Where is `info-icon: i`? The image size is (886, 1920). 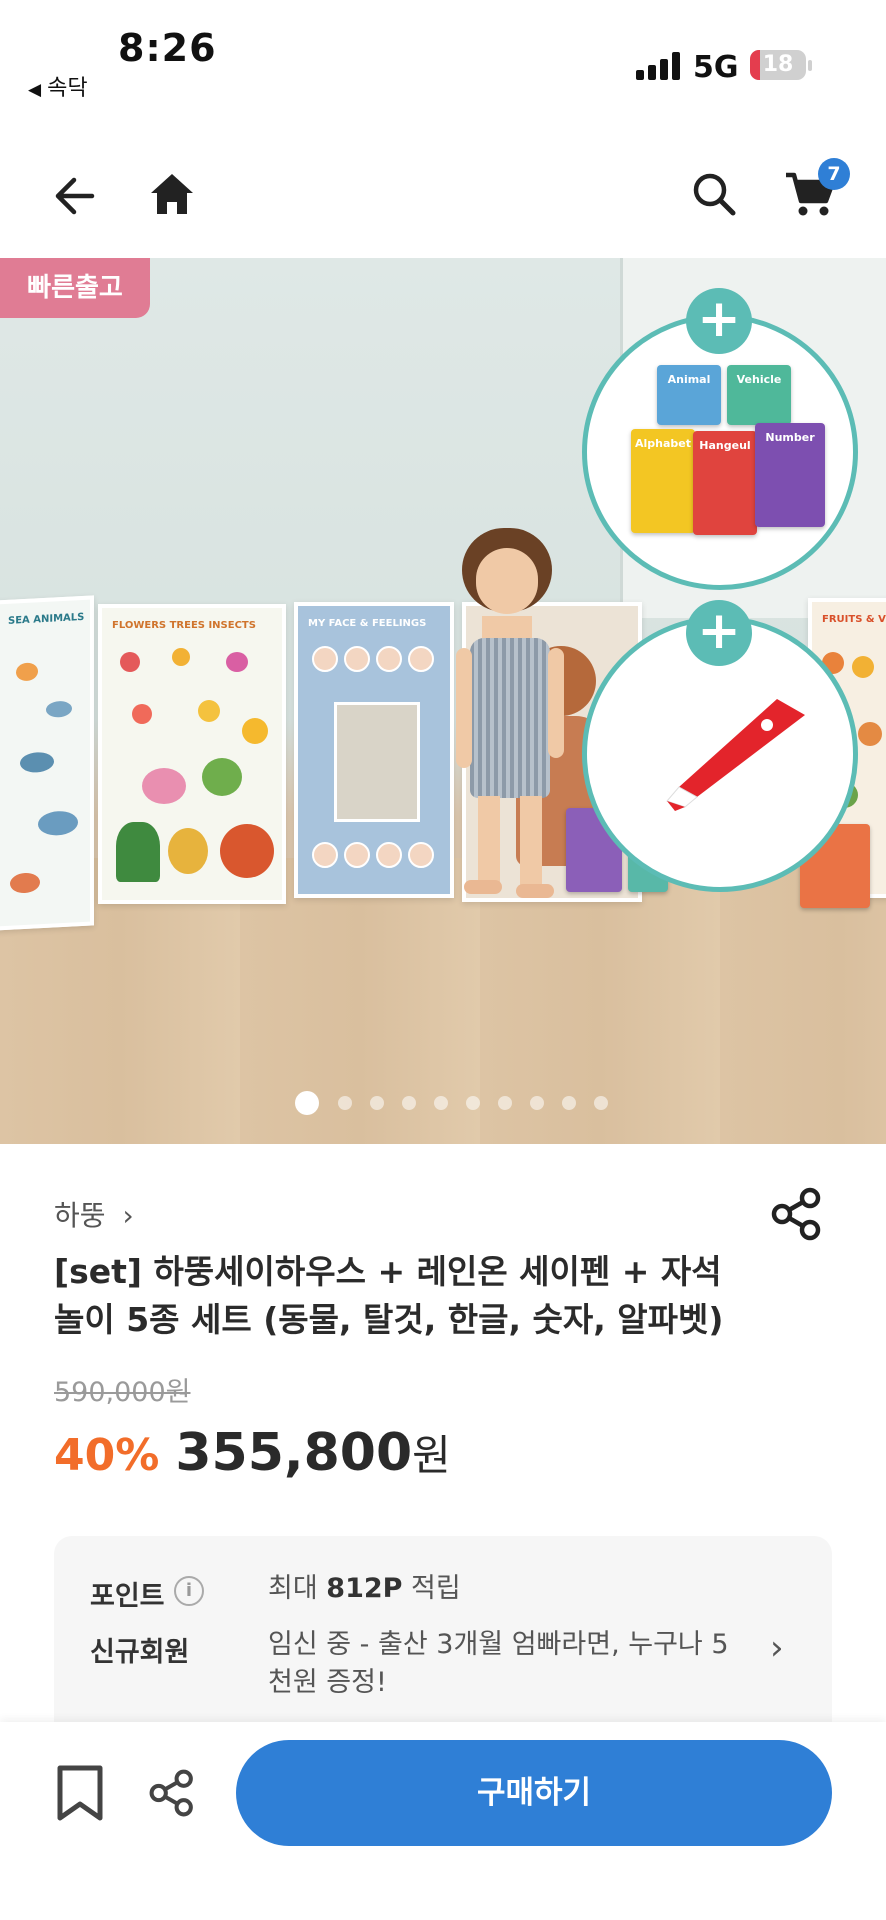
info-icon: i is located at coordinates (189, 1591).